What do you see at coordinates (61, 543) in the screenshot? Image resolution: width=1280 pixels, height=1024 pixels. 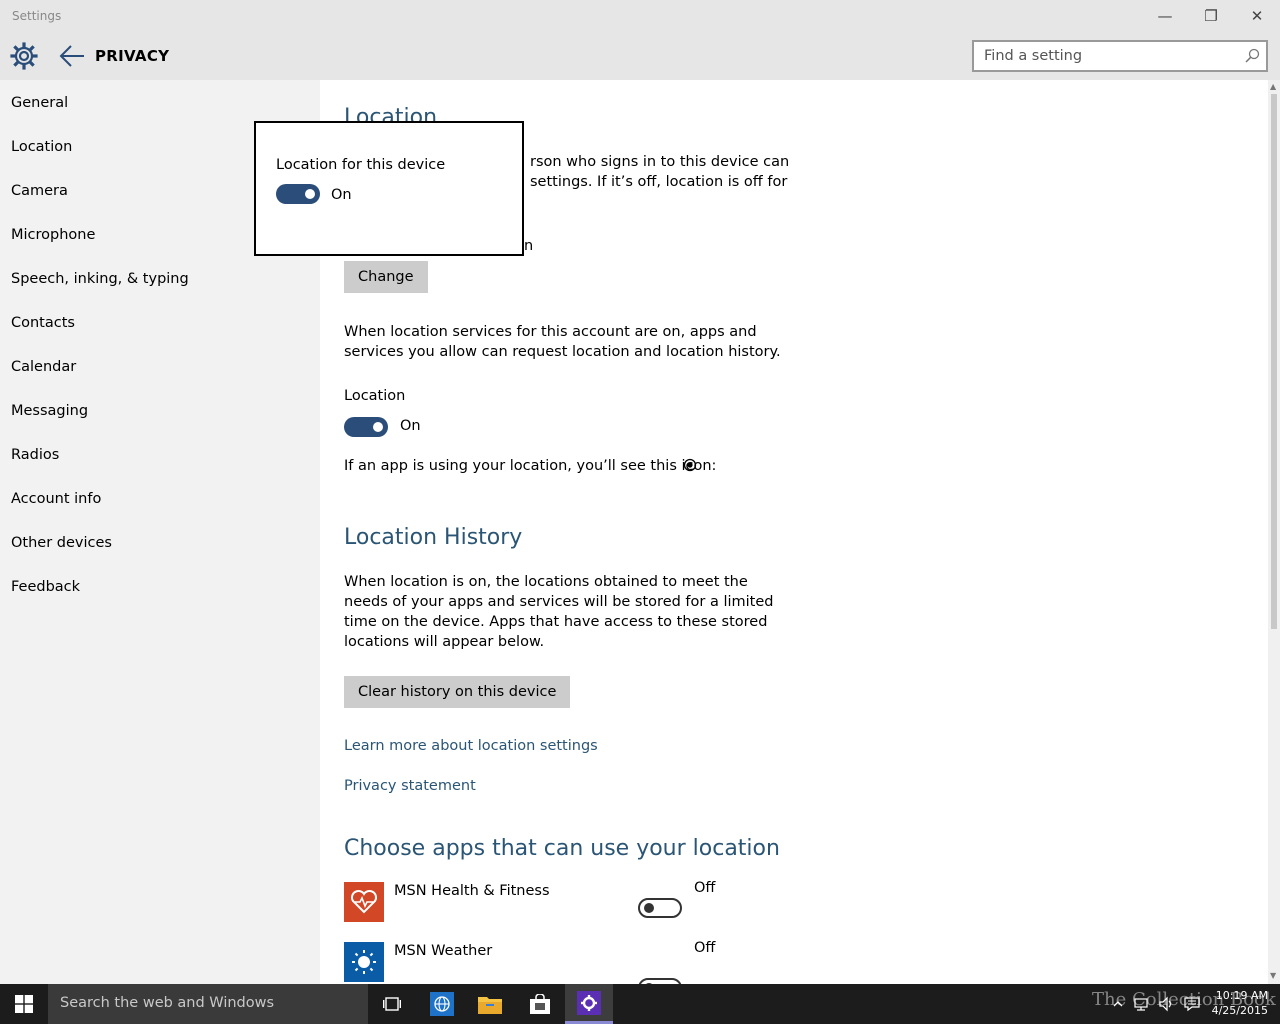 I see `sidebar-item-other-devices: Other devices` at bounding box center [61, 543].